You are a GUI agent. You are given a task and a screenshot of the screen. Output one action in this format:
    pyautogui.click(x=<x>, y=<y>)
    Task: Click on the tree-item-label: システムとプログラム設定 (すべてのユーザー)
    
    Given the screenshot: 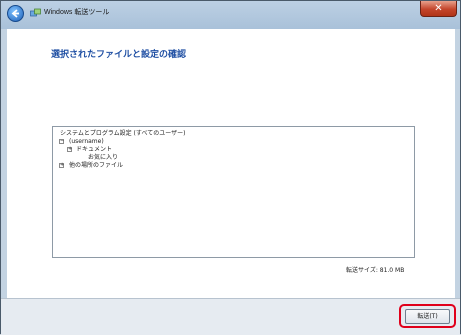 What is the action you would take?
    pyautogui.click(x=123, y=133)
    